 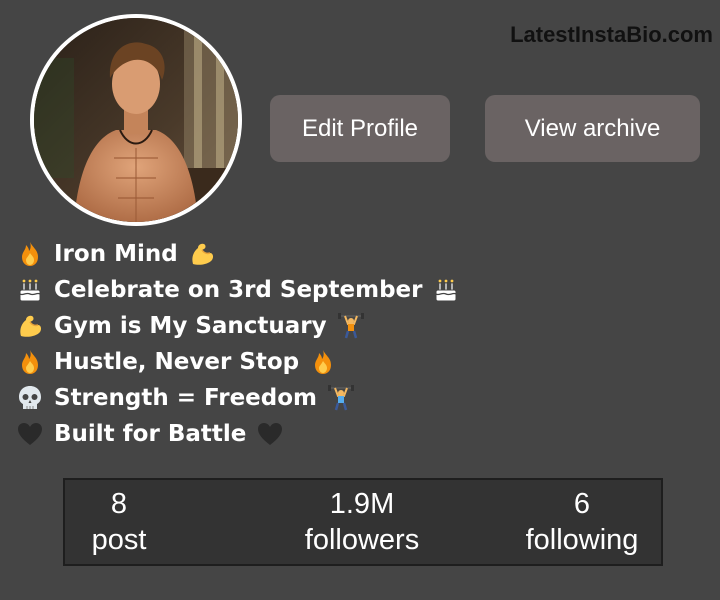 I want to click on bio-text: Strength = Freedom, so click(x=186, y=398).